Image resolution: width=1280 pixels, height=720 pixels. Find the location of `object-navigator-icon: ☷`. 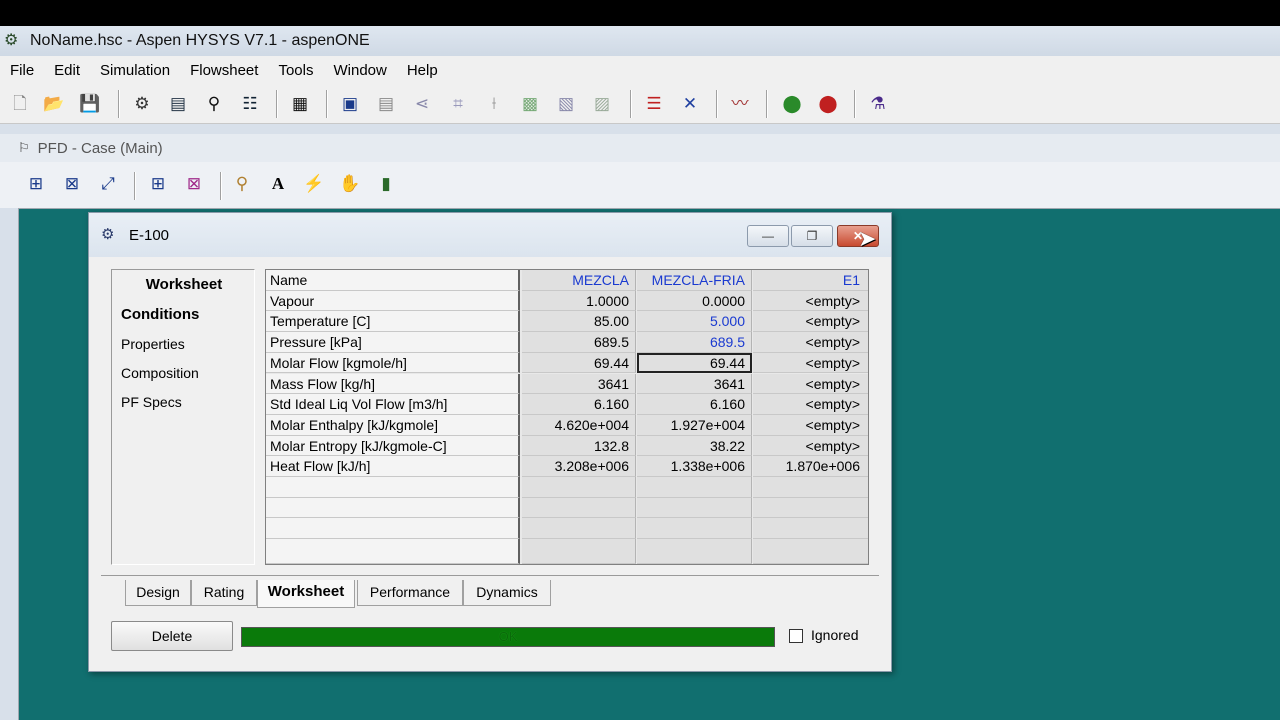

object-navigator-icon: ☷ is located at coordinates (250, 104).